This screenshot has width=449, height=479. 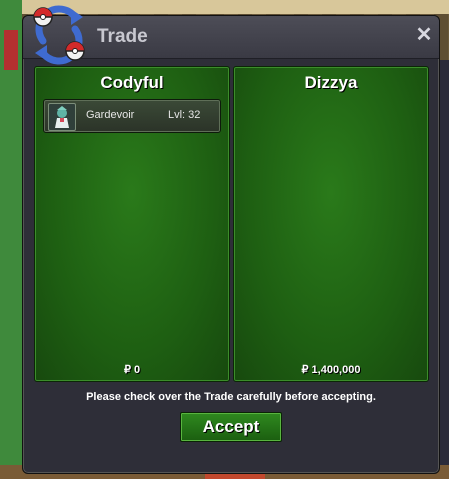 What do you see at coordinates (122, 36) in the screenshot?
I see `dialog-title: Trade` at bounding box center [122, 36].